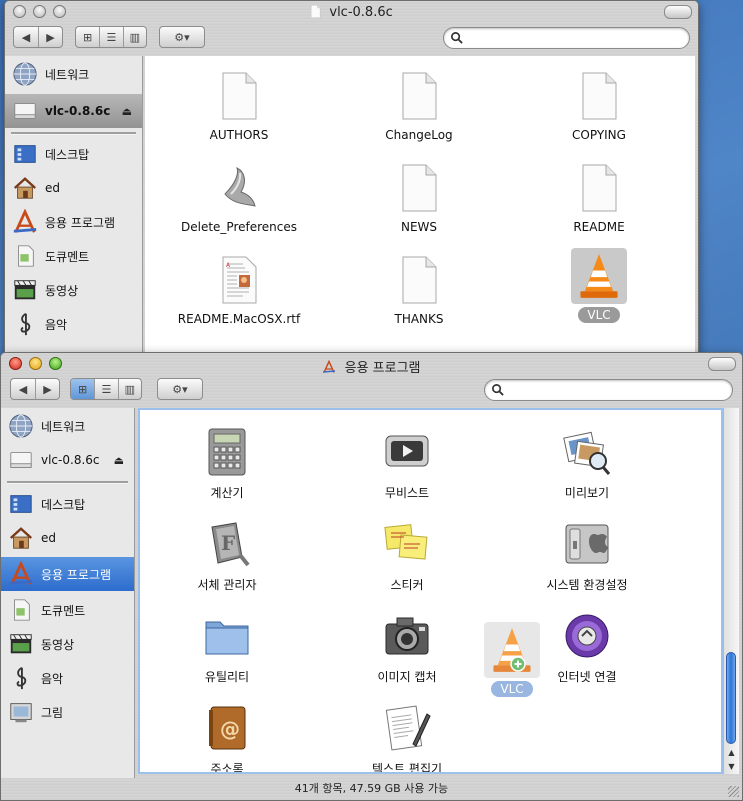  I want to click on app-internet-connect: 인터넷 연결, so click(587, 646).